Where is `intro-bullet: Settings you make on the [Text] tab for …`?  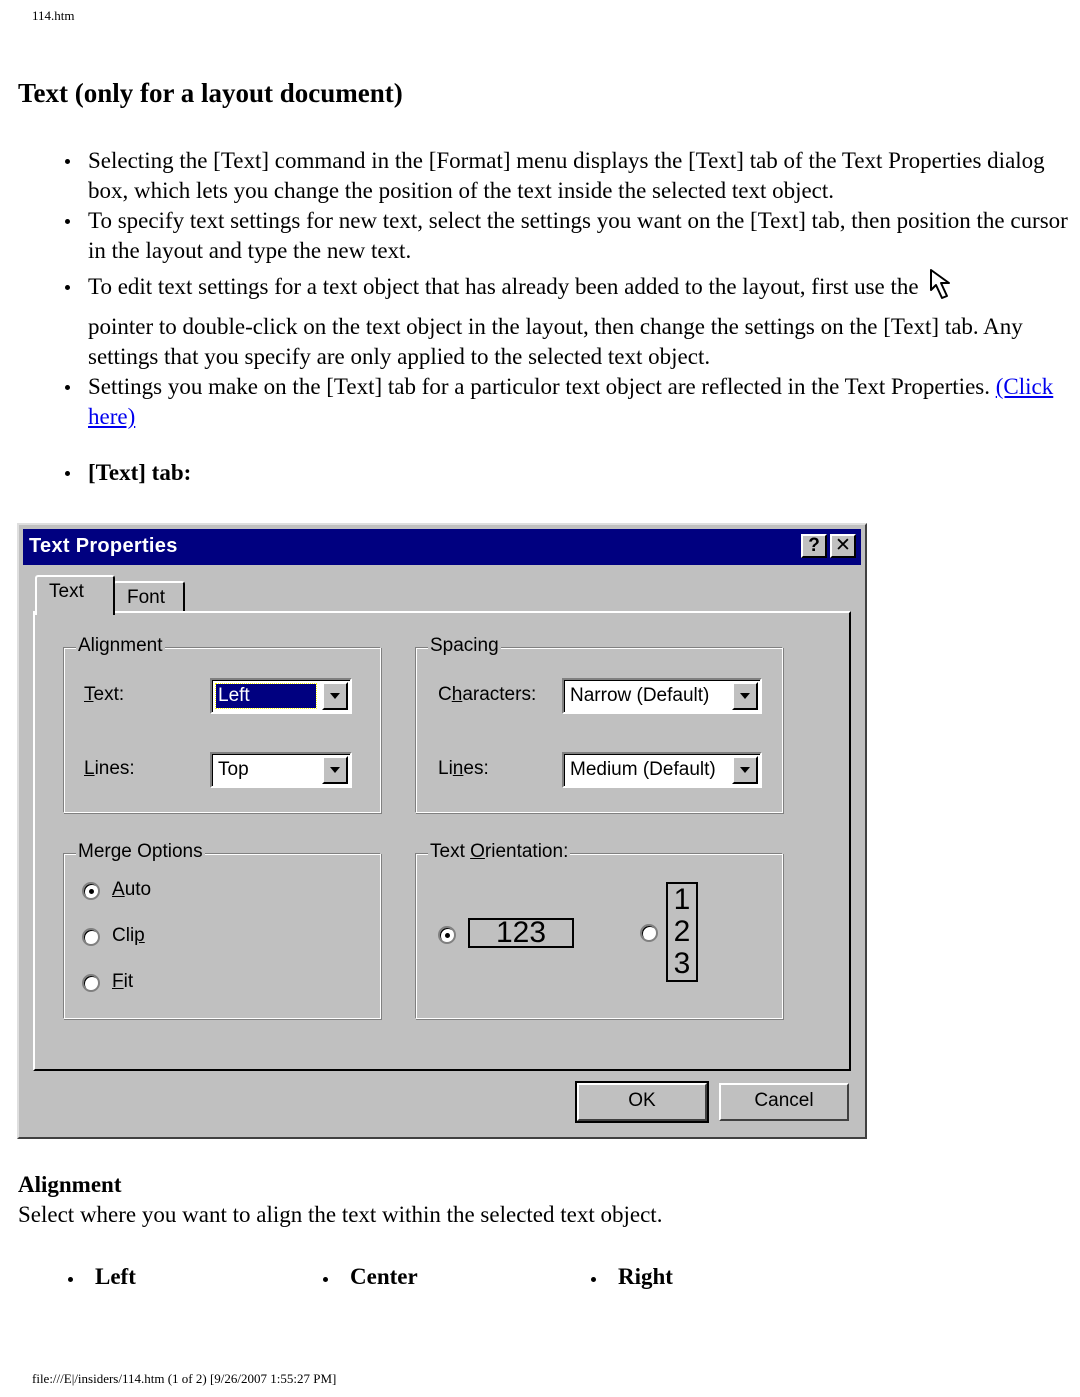
intro-bullet: Settings you make on the [Text] tab for … is located at coordinates (540, 402).